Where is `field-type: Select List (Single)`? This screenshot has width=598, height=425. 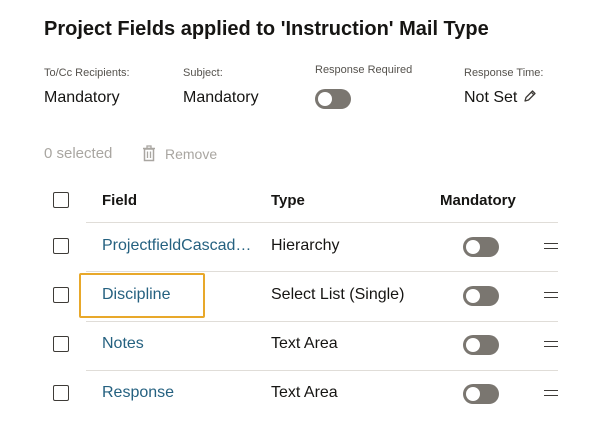
field-type: Select List (Single) is located at coordinates (338, 294).